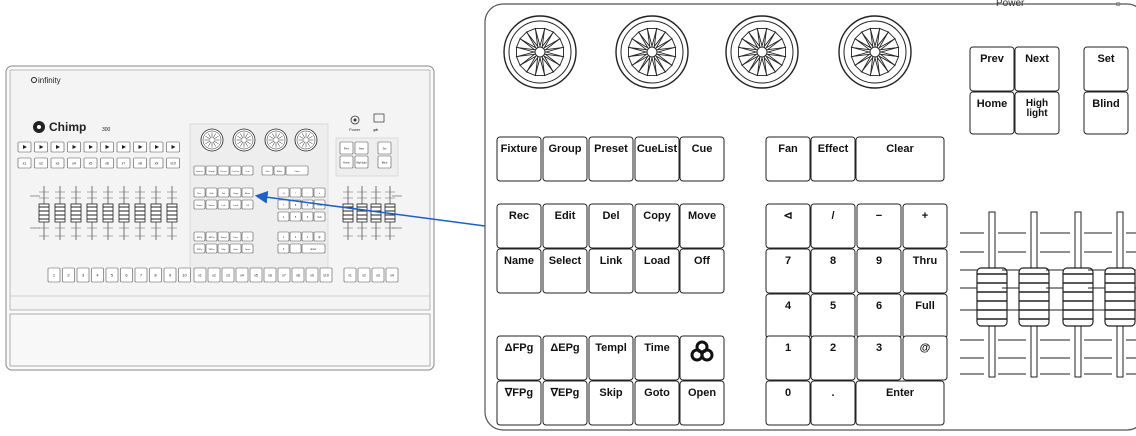  I want to click on numpad-key-2: 6, so click(879, 316).